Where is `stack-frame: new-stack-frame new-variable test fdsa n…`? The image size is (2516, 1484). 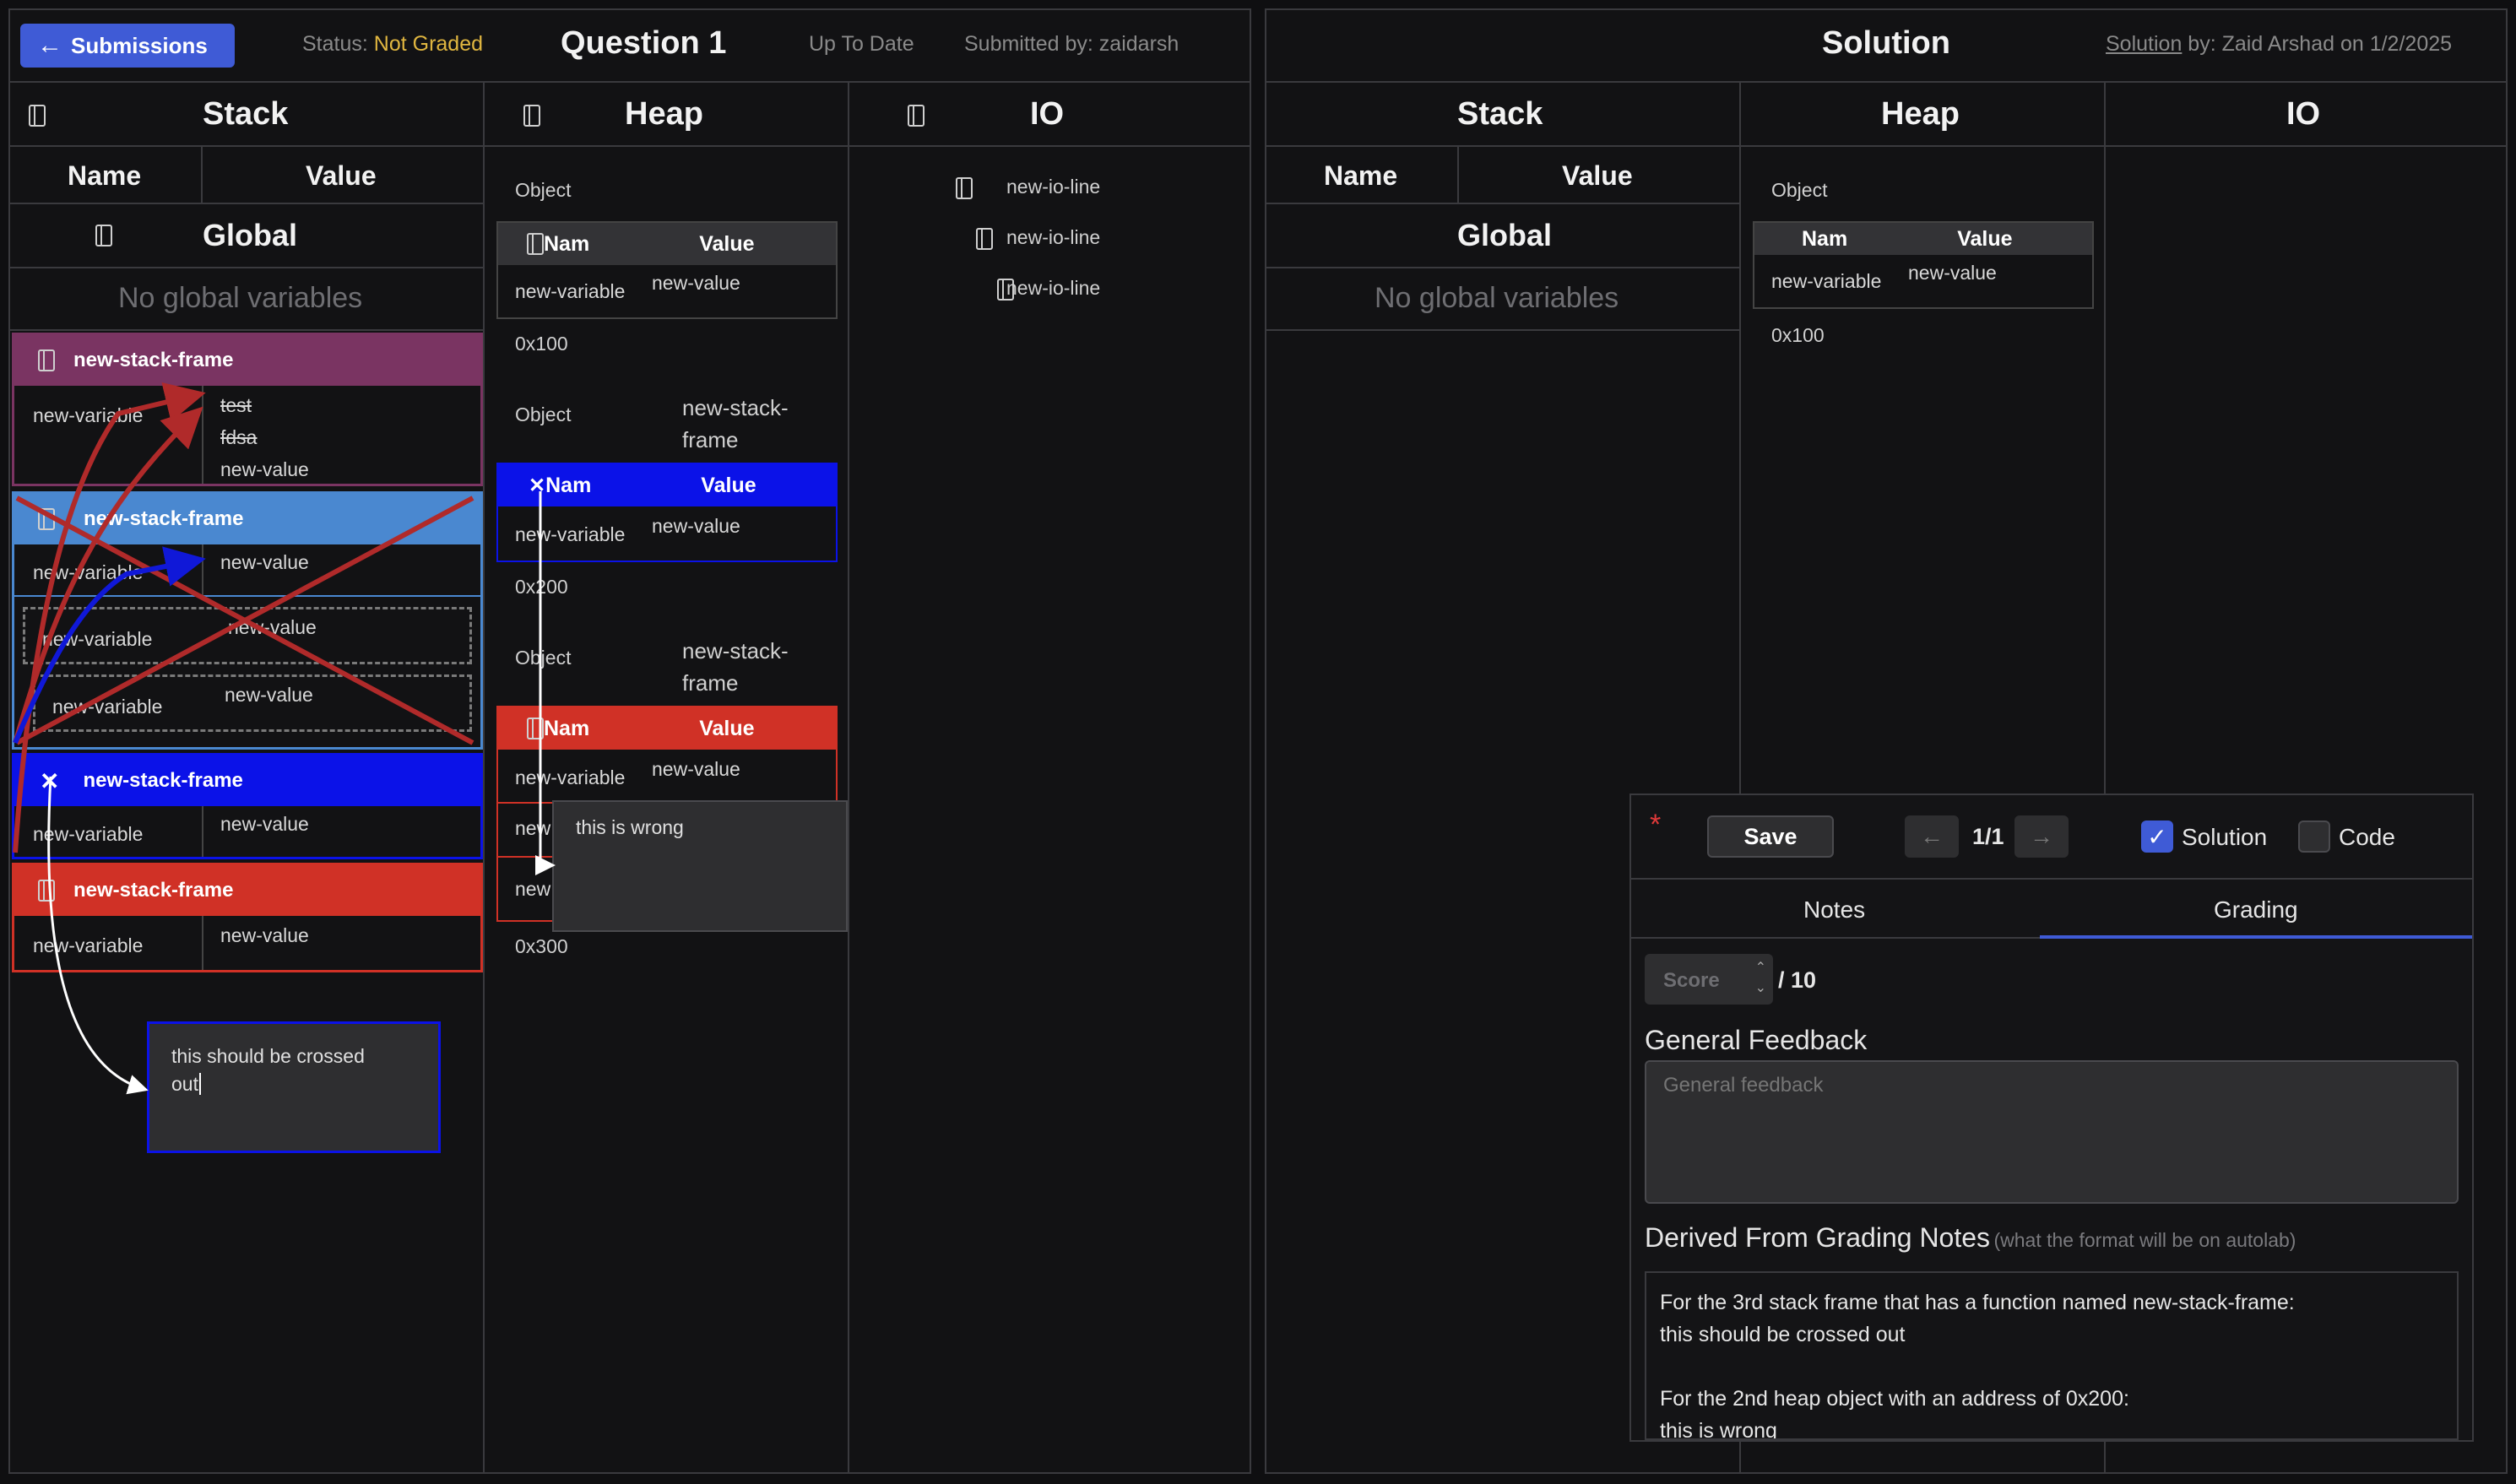
stack-frame: new-stack-frame new-variable test fdsa n… is located at coordinates (247, 409).